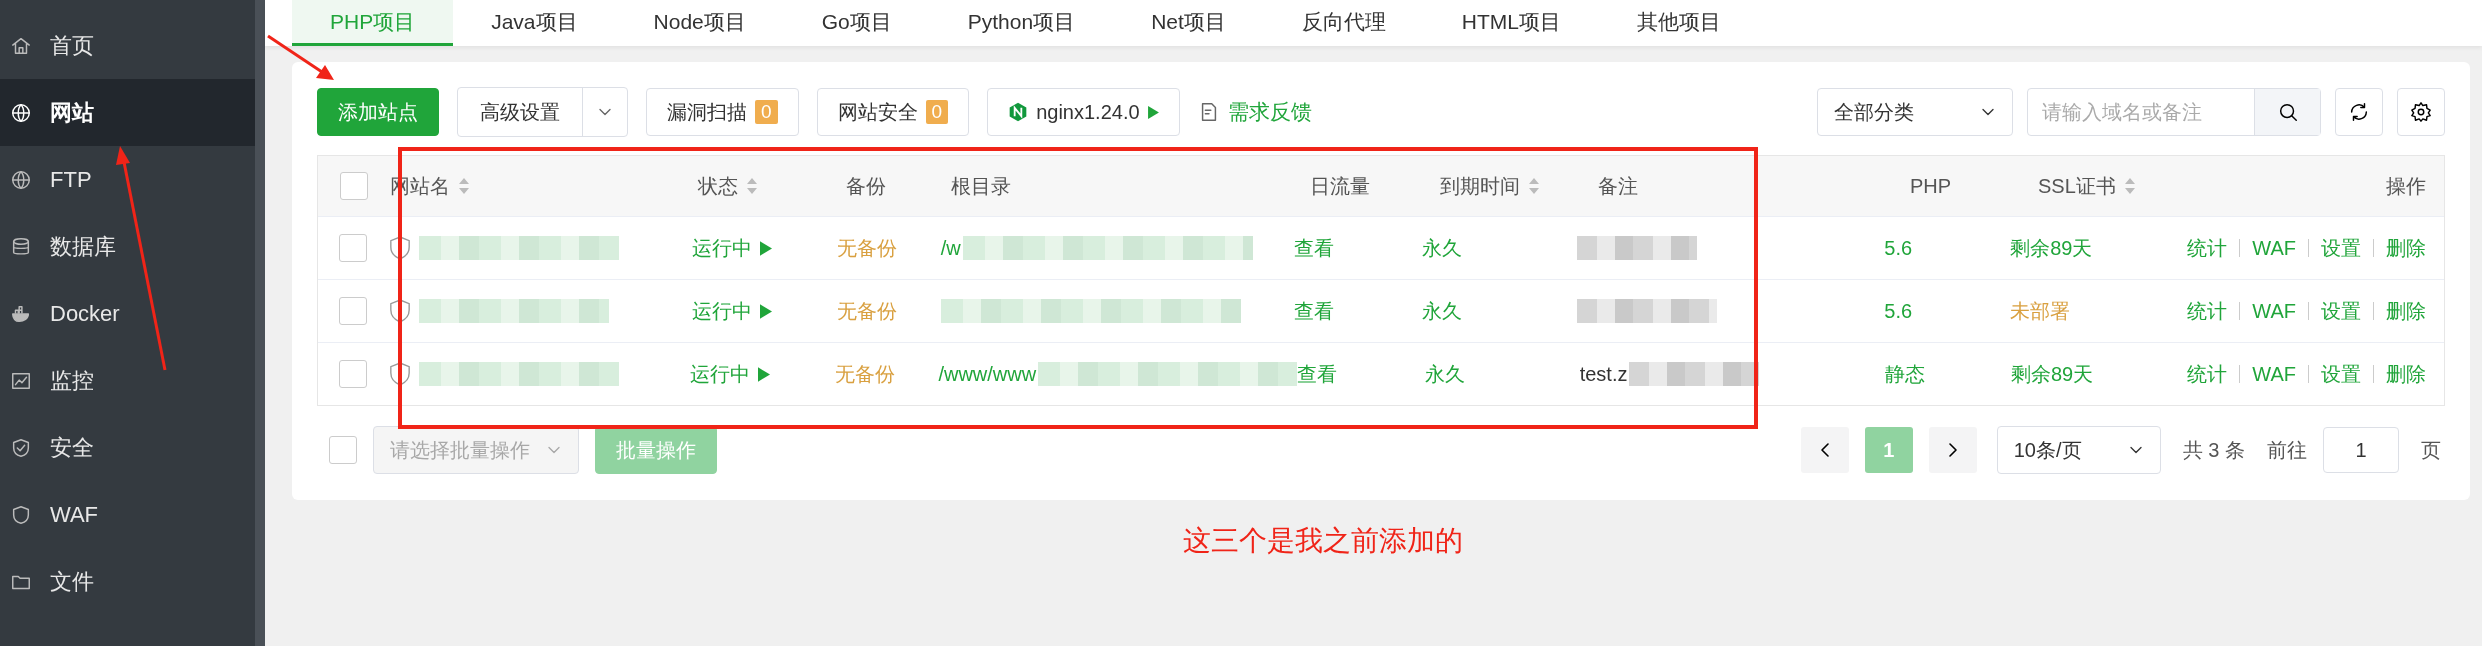 This screenshot has height=646, width=2482. I want to click on gear-icon, so click(2421, 112).